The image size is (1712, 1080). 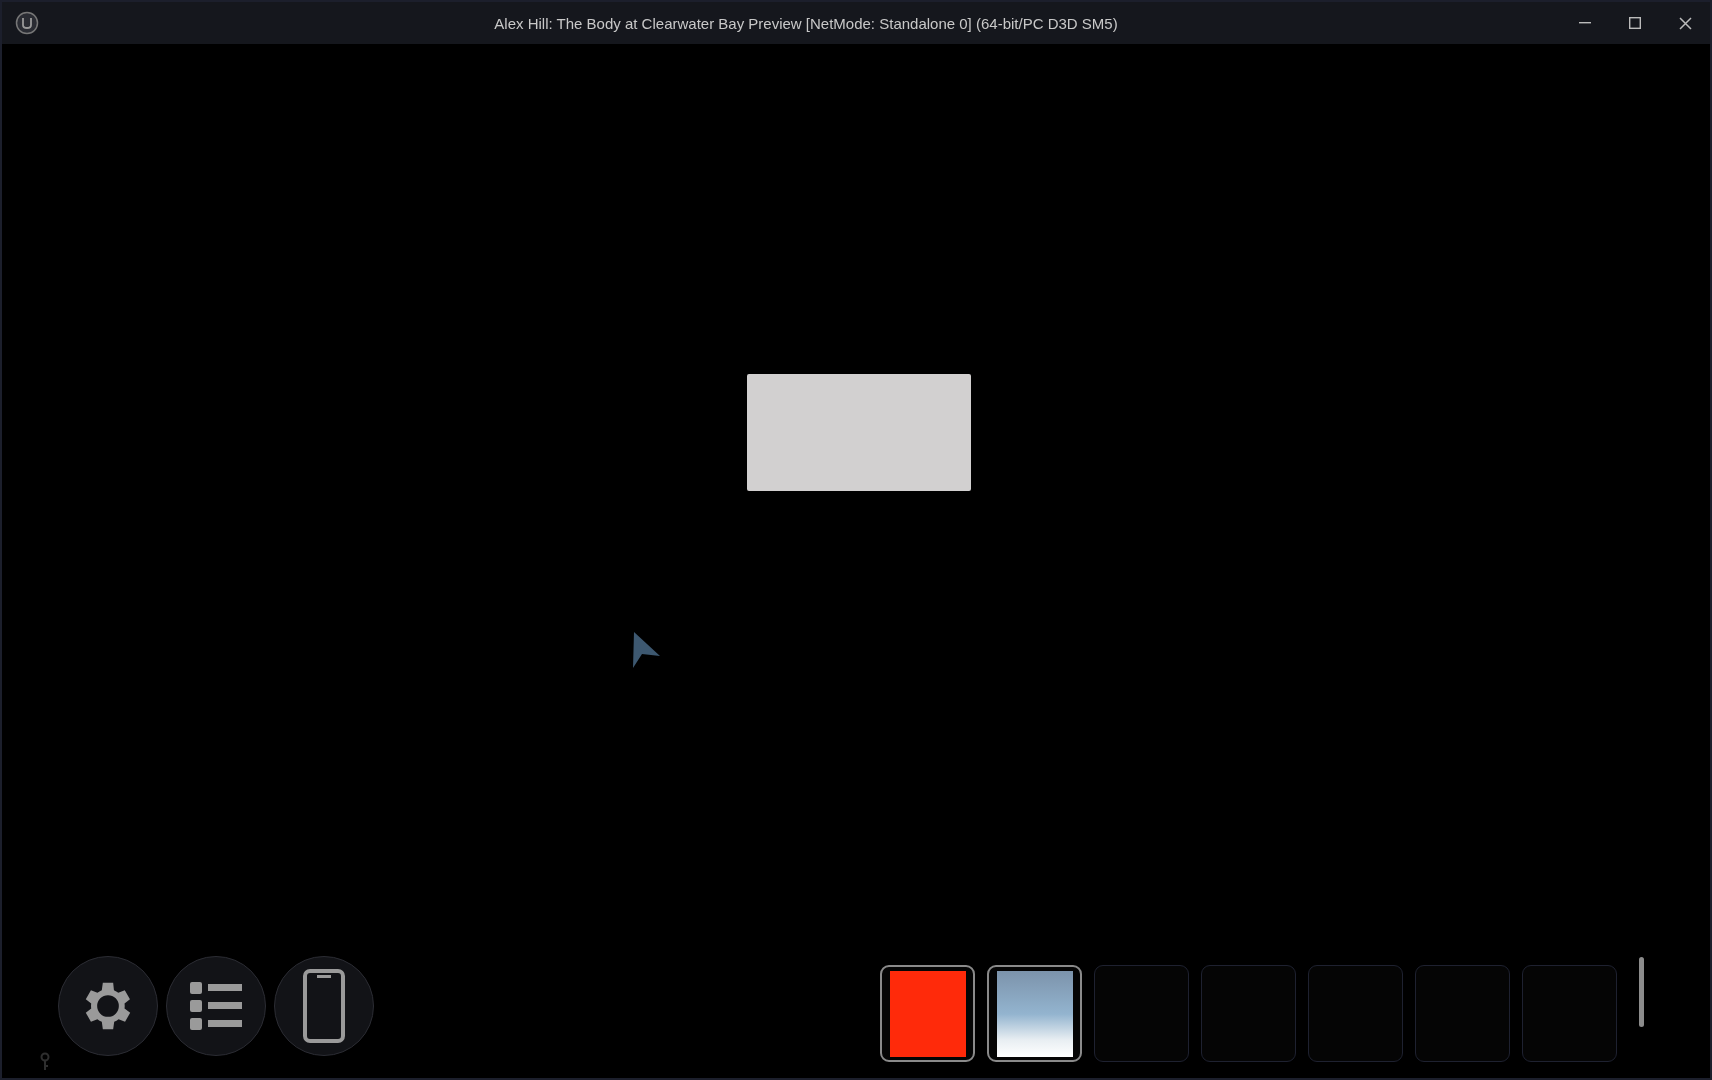 What do you see at coordinates (27, 23) in the screenshot?
I see `logo-icon` at bounding box center [27, 23].